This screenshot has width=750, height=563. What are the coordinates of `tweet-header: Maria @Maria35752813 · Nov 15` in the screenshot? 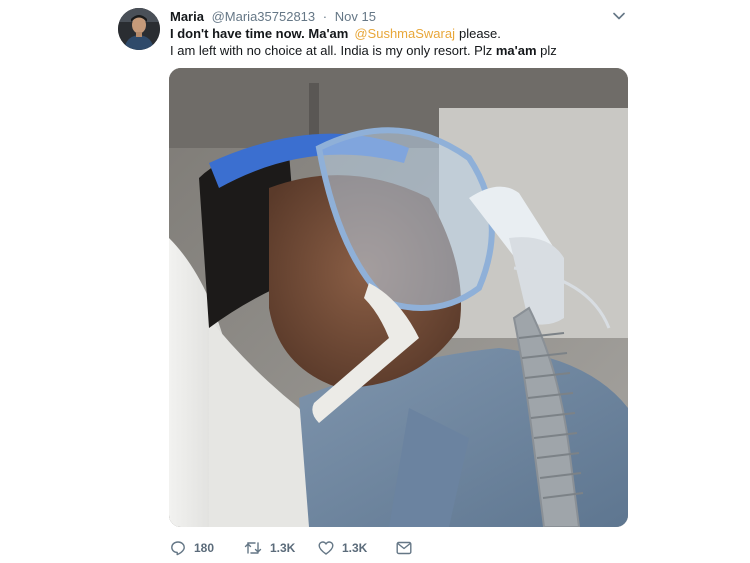 It's located at (273, 17).